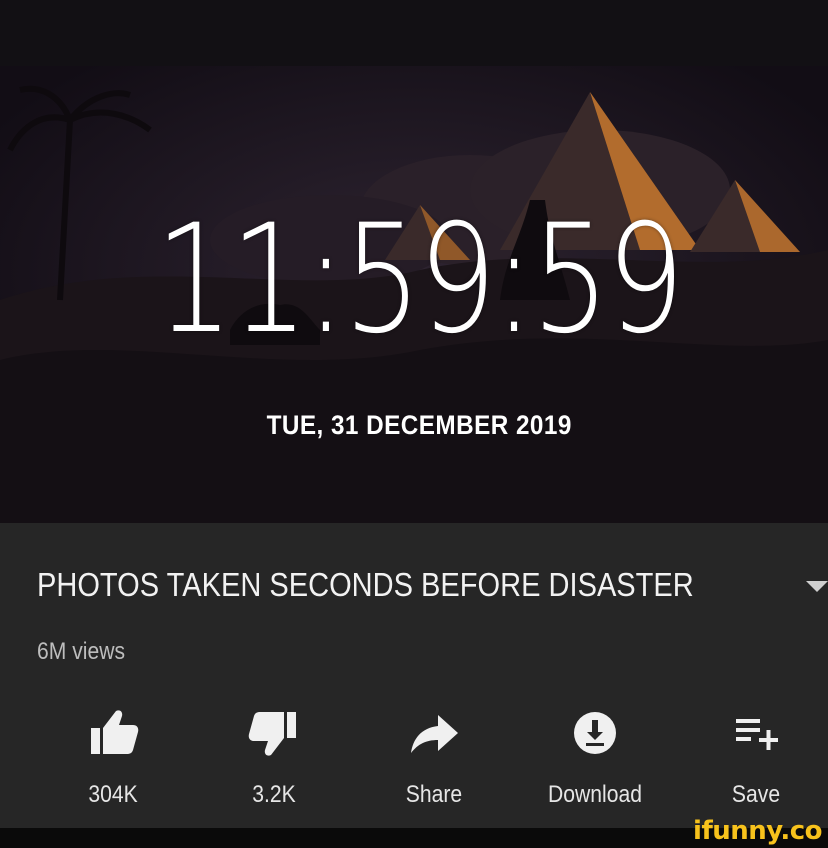 The width and height of the screenshot is (828, 848). What do you see at coordinates (113, 758) in the screenshot?
I see `like-button: 304K` at bounding box center [113, 758].